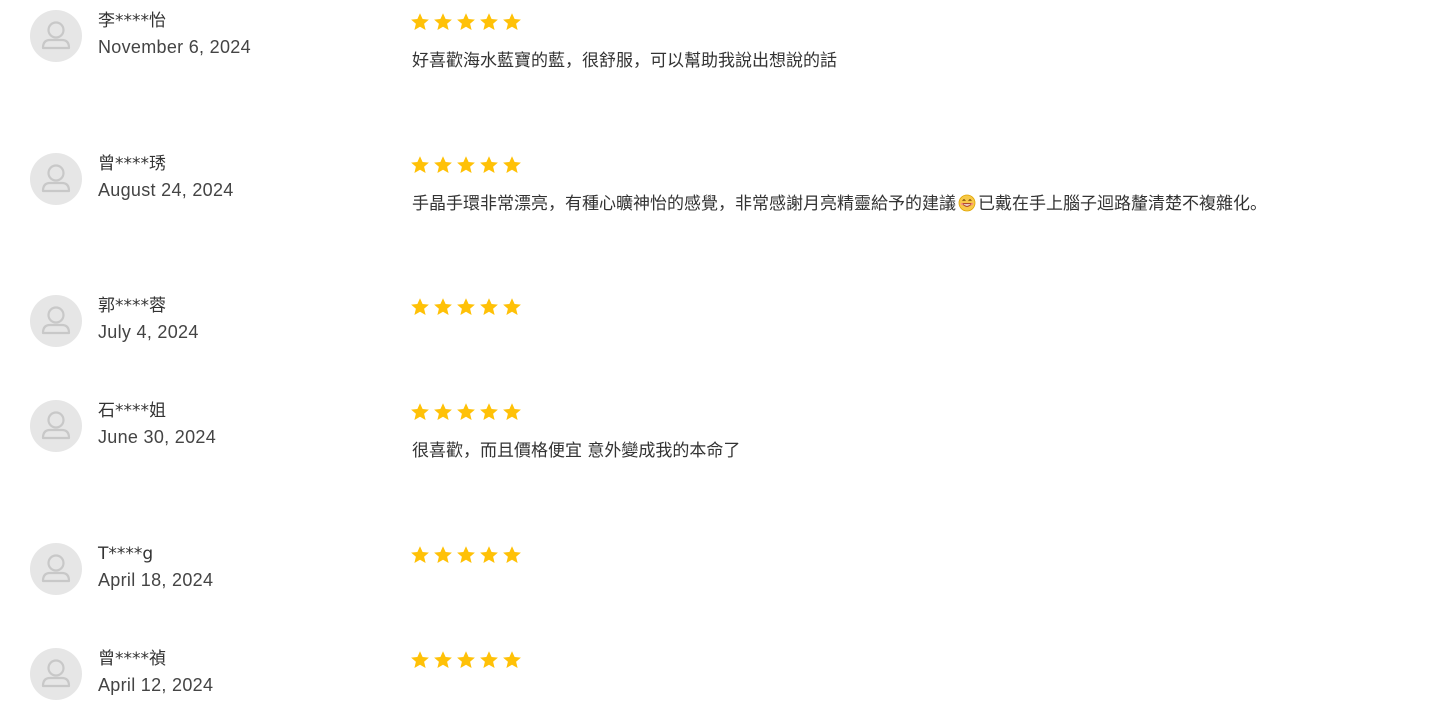 The image size is (1443, 712). I want to click on review-date: July 4, 2024, so click(148, 332).